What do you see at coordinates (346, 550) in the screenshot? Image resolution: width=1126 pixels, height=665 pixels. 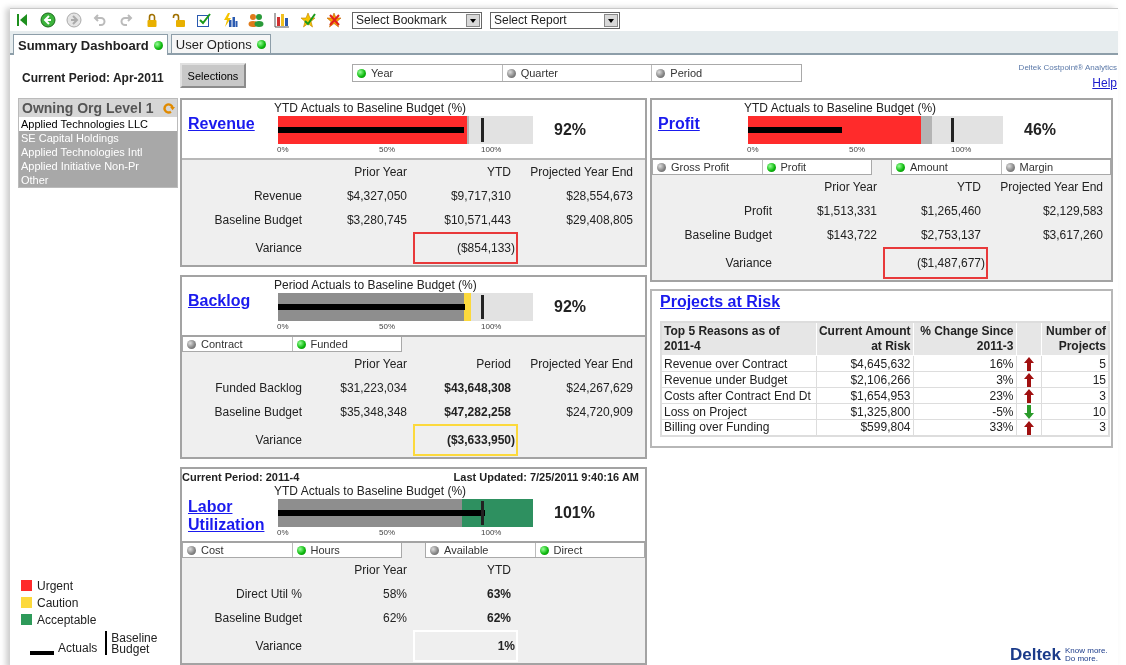 I see `radio-option: Hours` at bounding box center [346, 550].